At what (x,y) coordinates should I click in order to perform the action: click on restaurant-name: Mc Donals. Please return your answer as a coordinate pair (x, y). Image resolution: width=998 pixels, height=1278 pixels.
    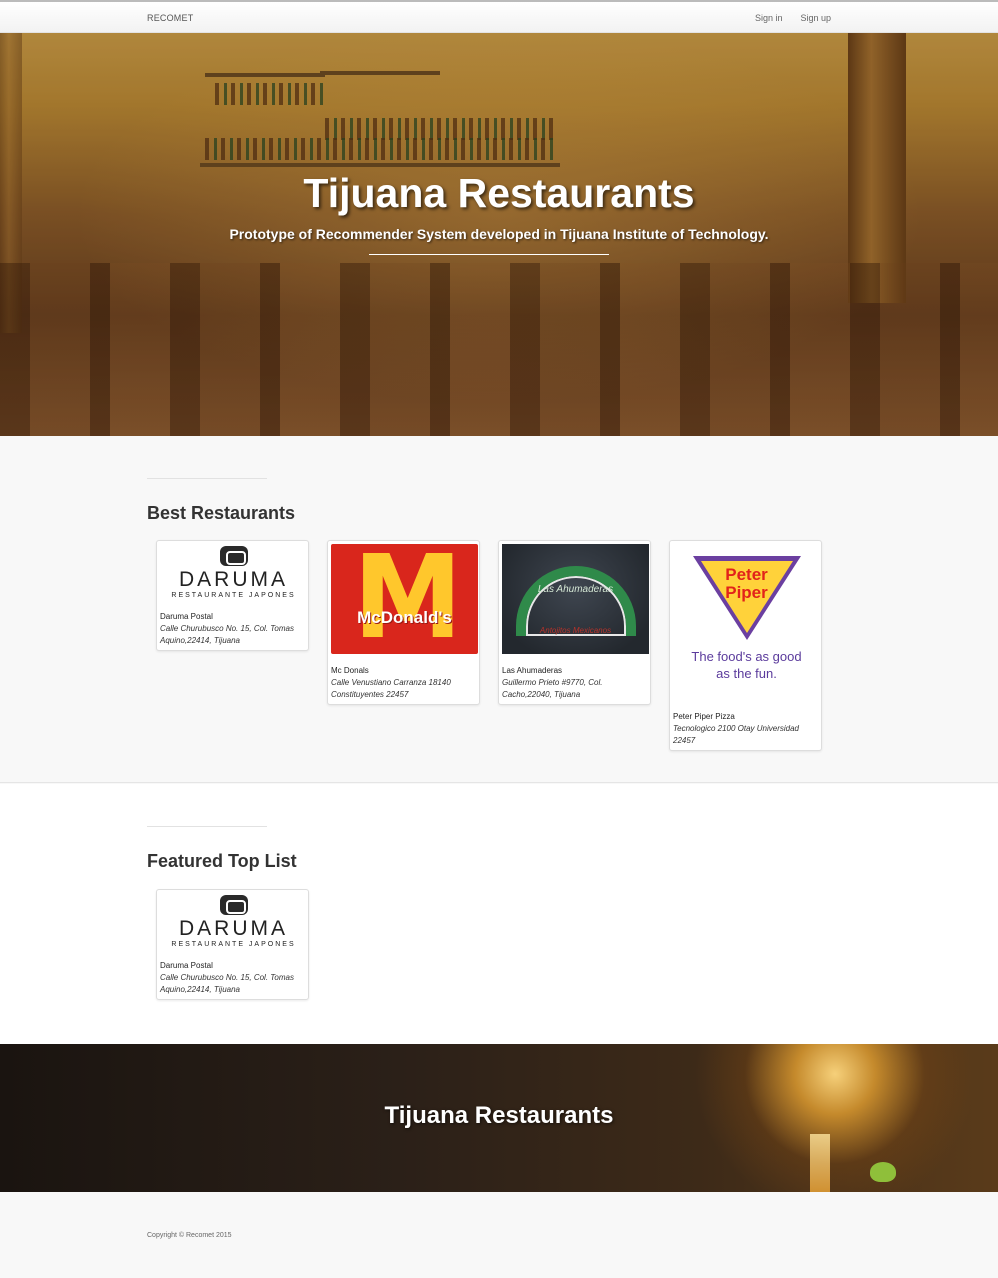
    Looking at the image, I should click on (403, 670).